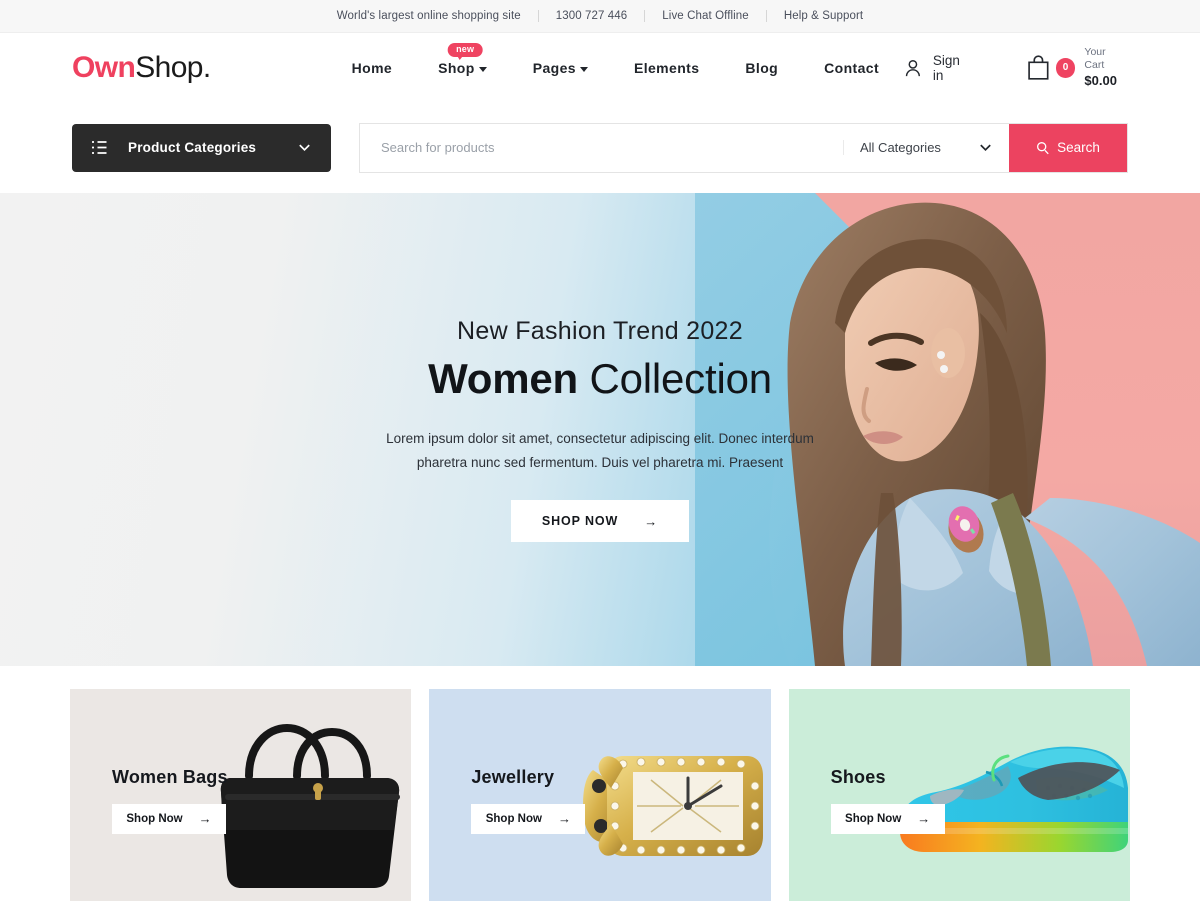 The image size is (1200, 901). I want to click on user-icon, so click(913, 67).